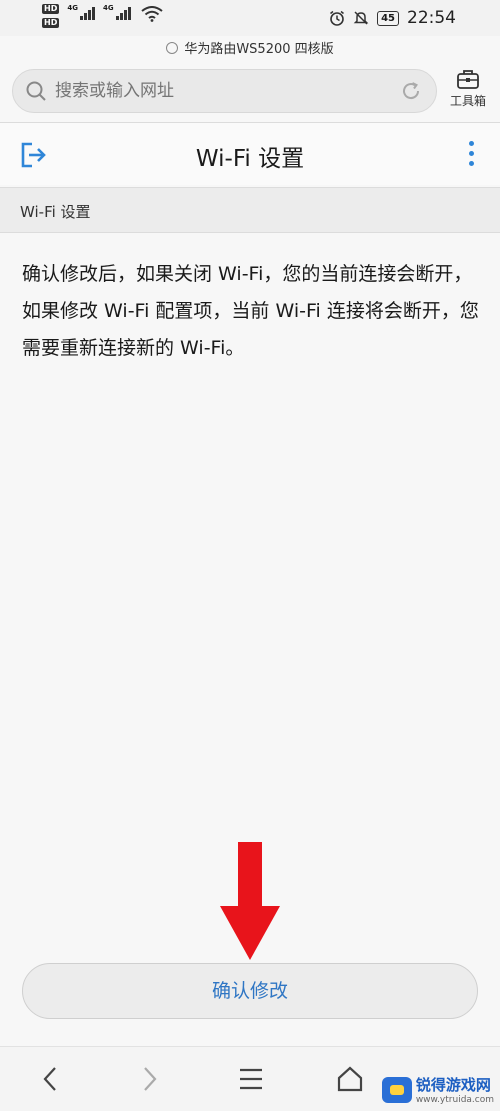 The width and height of the screenshot is (500, 1111). Describe the element at coordinates (361, 18) in the screenshot. I see `mute-bell-icon` at that location.